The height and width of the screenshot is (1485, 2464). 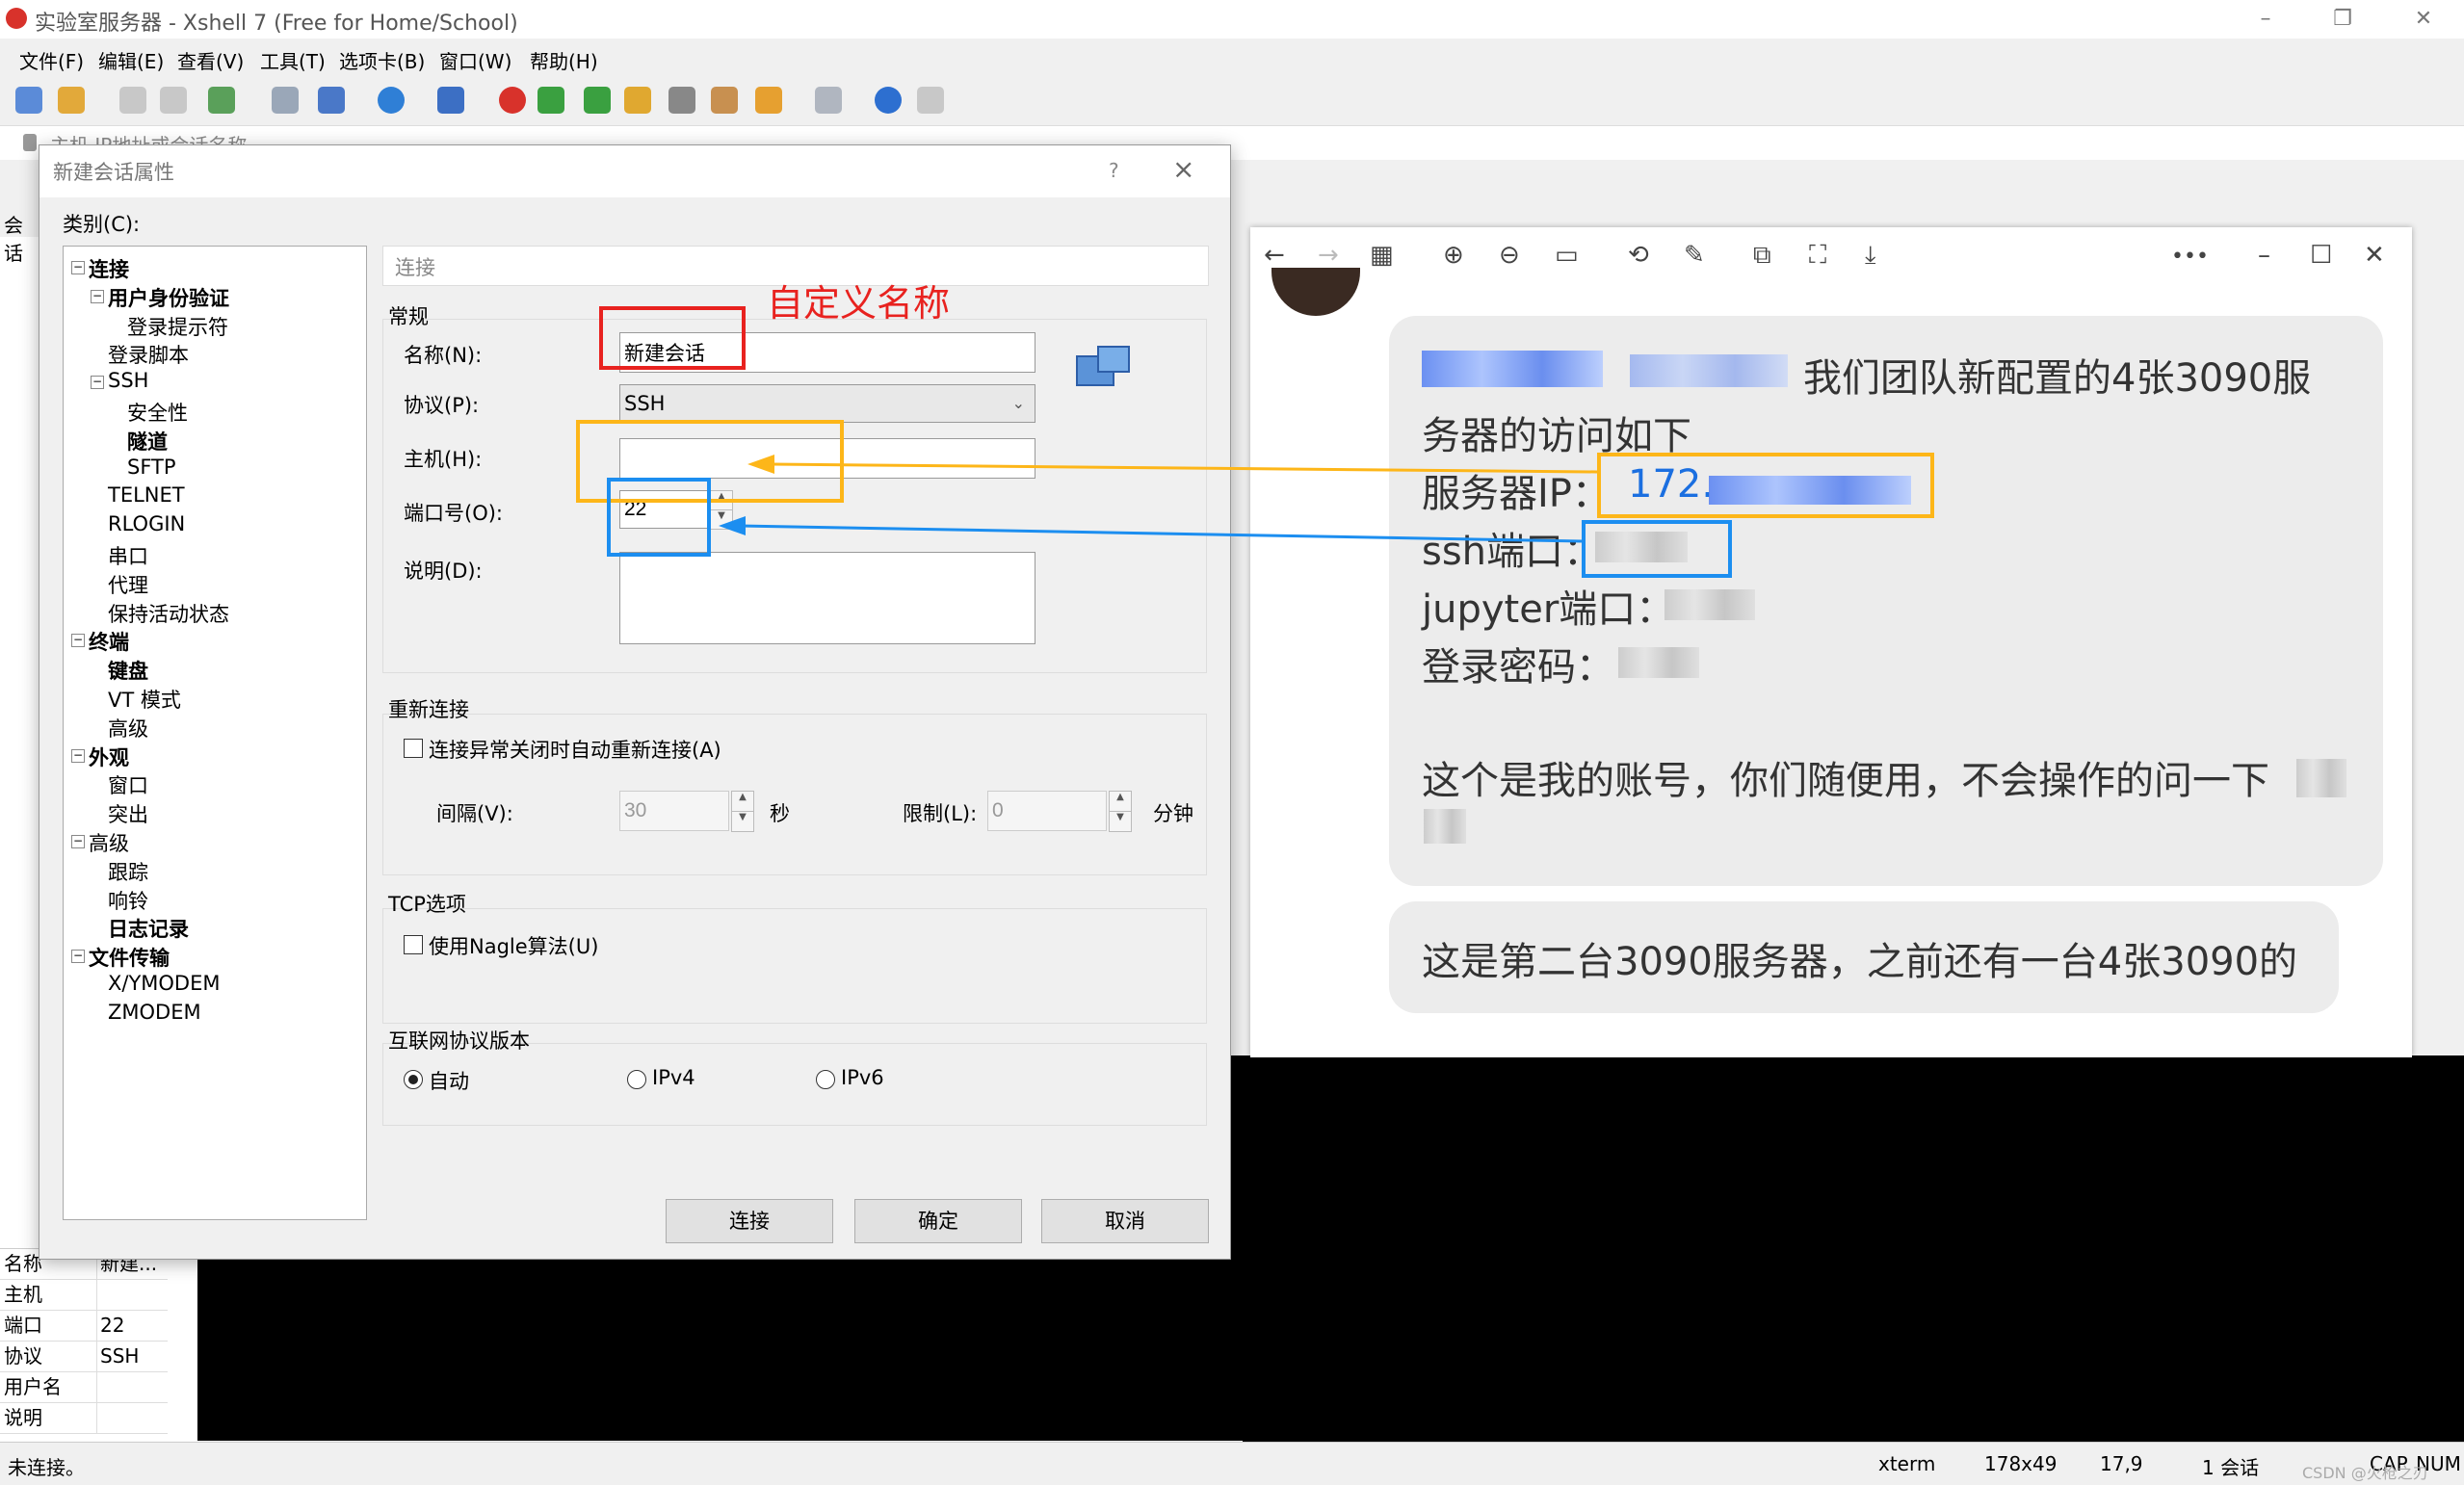 I want to click on blue-arrow, so click(x=1161, y=533).